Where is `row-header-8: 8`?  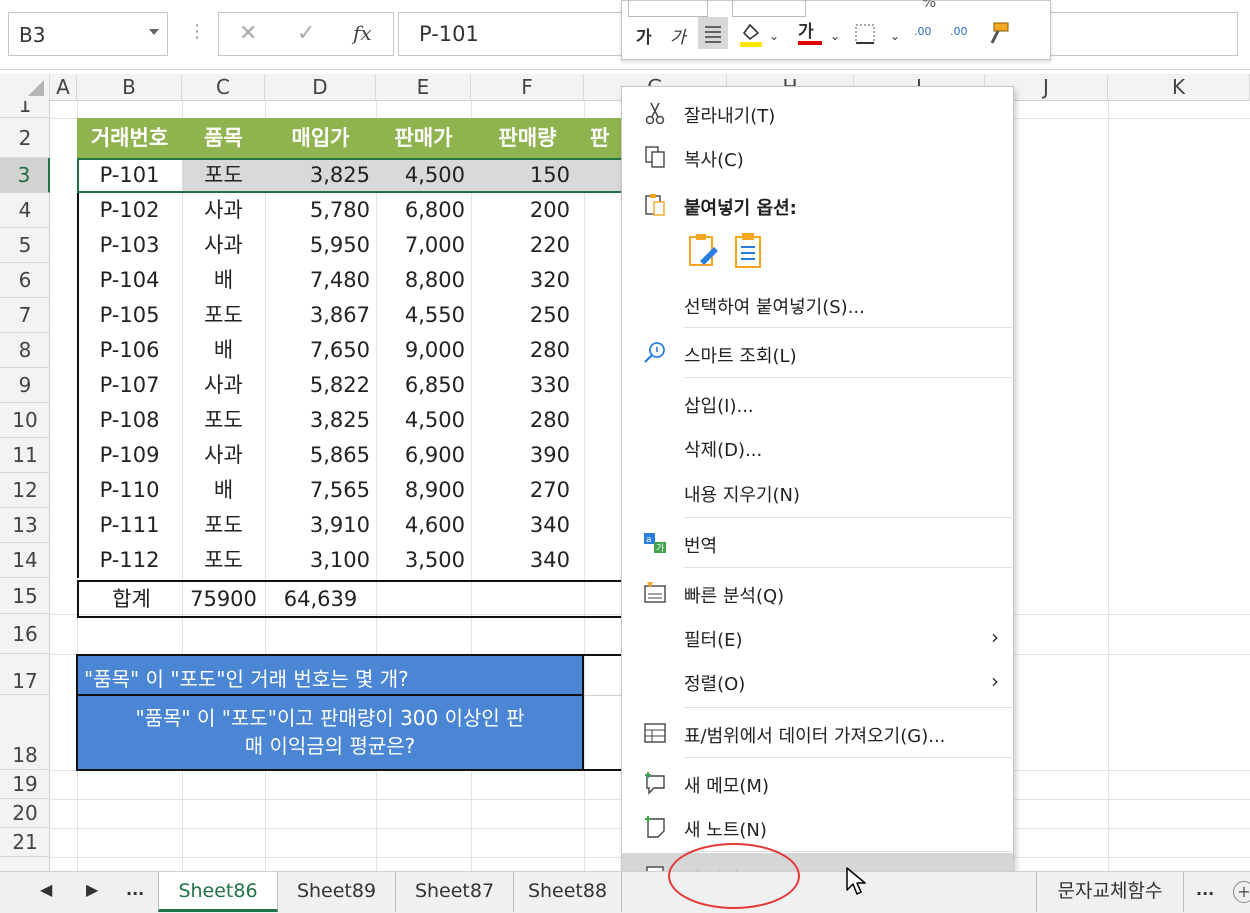
row-header-8: 8 is located at coordinates (25, 350).